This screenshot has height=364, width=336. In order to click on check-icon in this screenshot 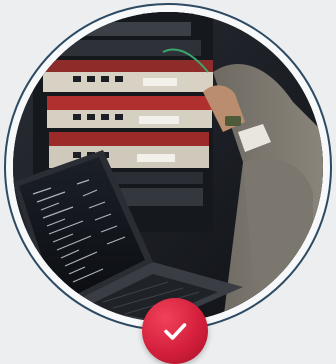, I will do `click(175, 331)`.